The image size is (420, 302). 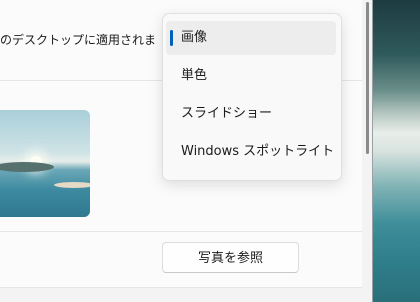 I want to click on setting-description: のデスクトップに適用されま, so click(x=78, y=40).